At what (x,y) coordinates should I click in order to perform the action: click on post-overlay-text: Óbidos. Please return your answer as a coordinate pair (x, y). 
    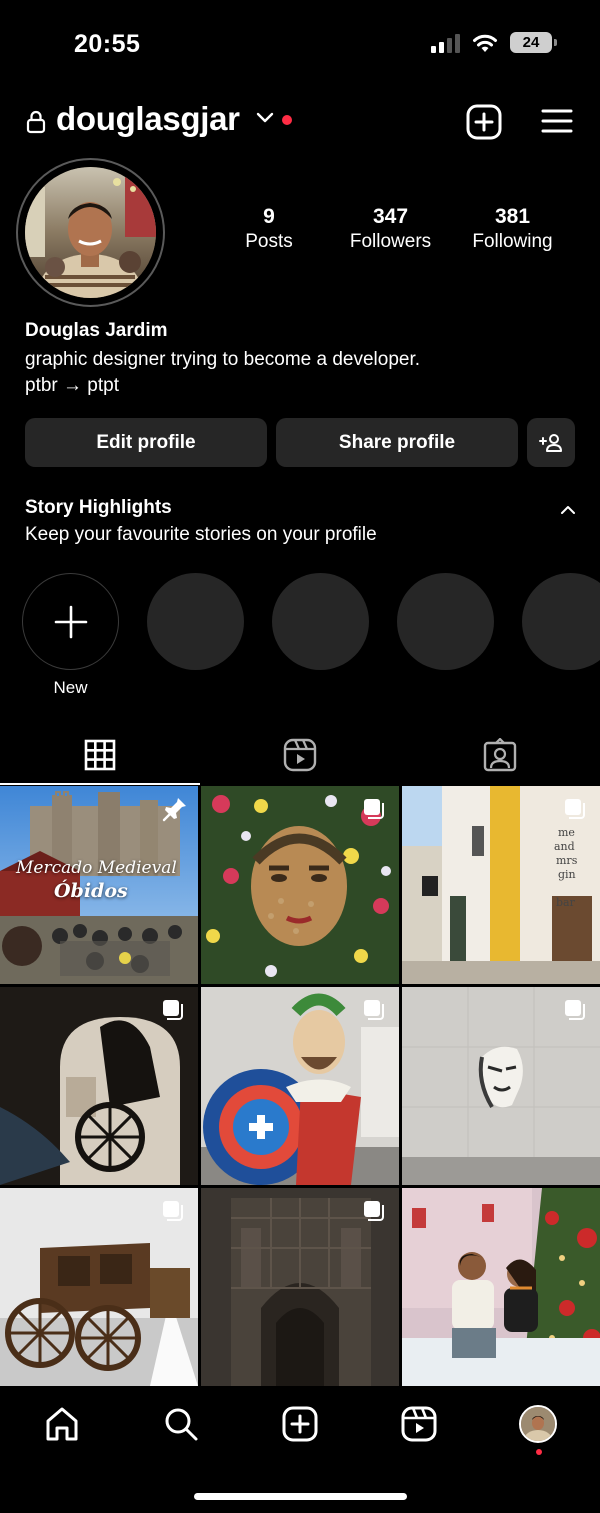
    Looking at the image, I should click on (91, 891).